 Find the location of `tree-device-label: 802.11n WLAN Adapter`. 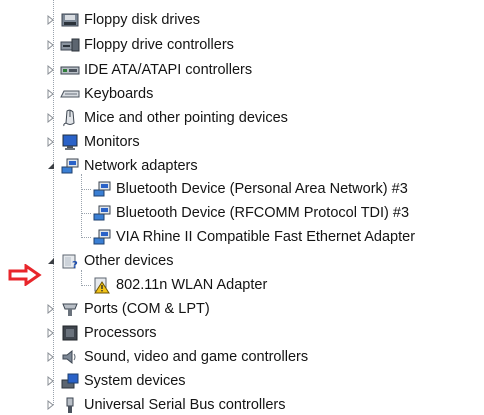

tree-device-label: 802.11n WLAN Adapter is located at coordinates (192, 285).